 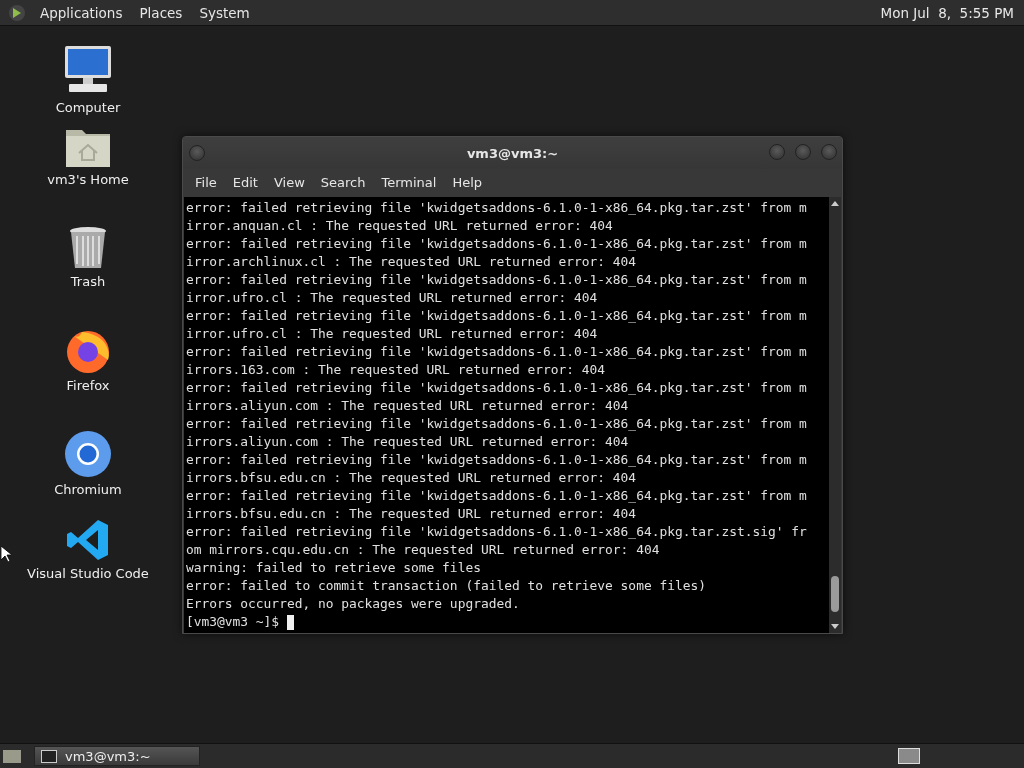 What do you see at coordinates (423, 550) in the screenshot?
I see `terminal-line: om mirrors.cqu.edu.cn : The requested URL returned error: 404` at bounding box center [423, 550].